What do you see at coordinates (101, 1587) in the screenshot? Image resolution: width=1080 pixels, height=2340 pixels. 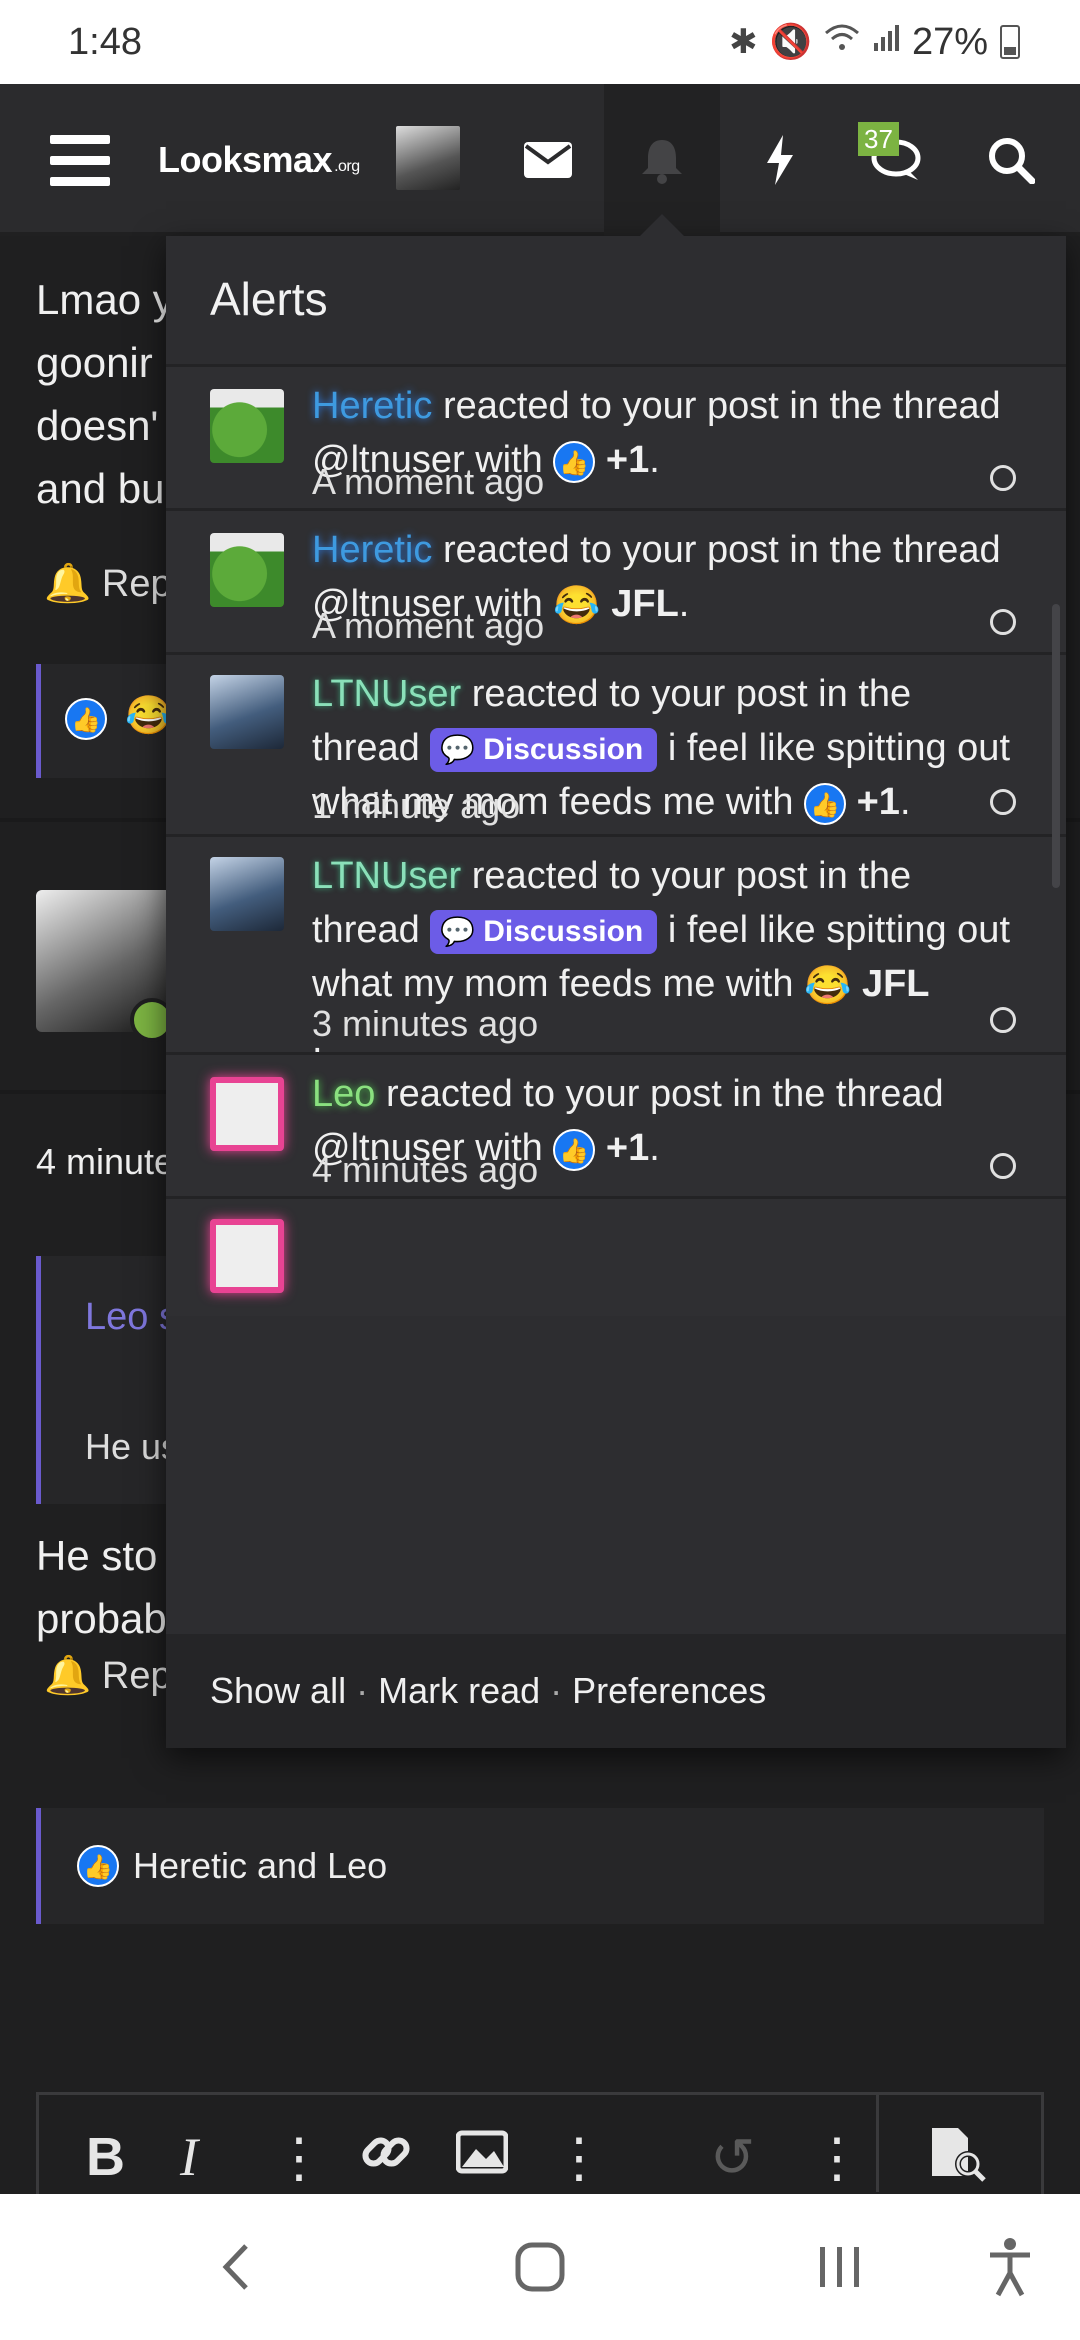 I see `post-text: He sto probab` at bounding box center [101, 1587].